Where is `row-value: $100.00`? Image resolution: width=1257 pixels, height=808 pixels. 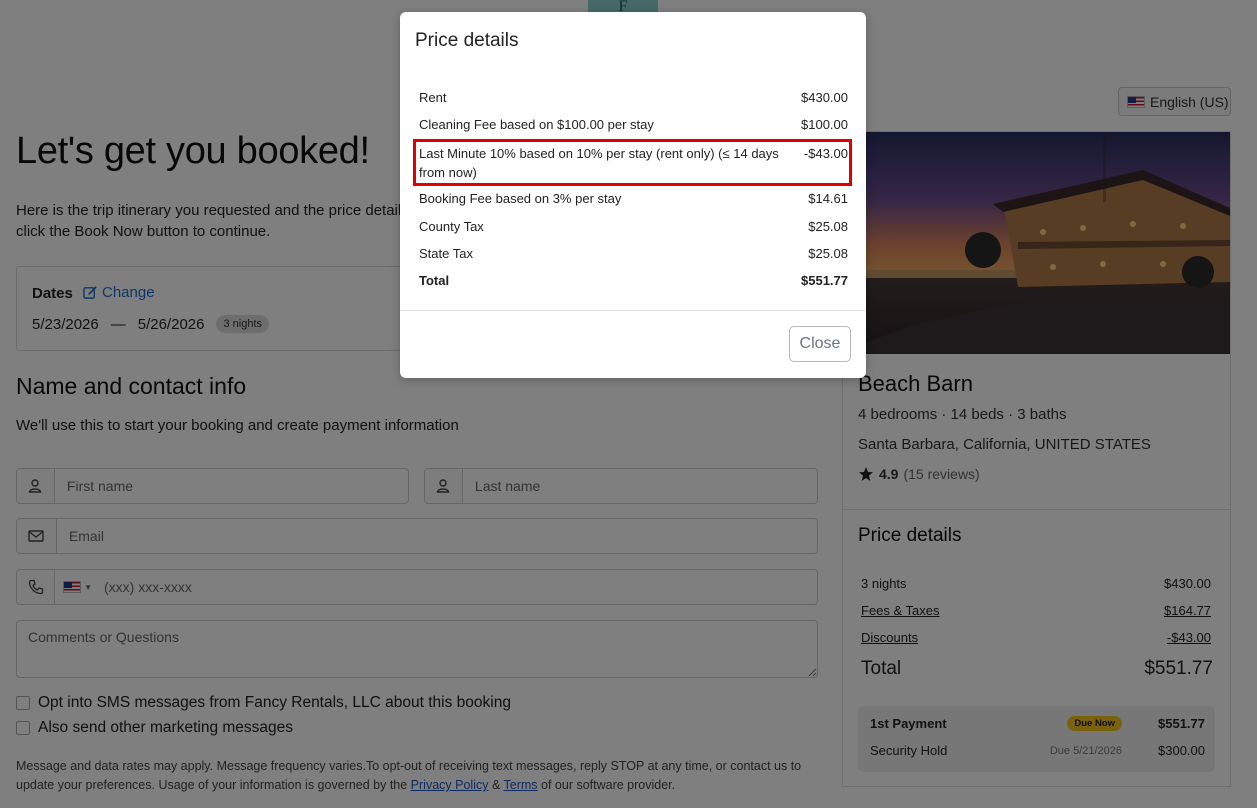 row-value: $100.00 is located at coordinates (824, 124).